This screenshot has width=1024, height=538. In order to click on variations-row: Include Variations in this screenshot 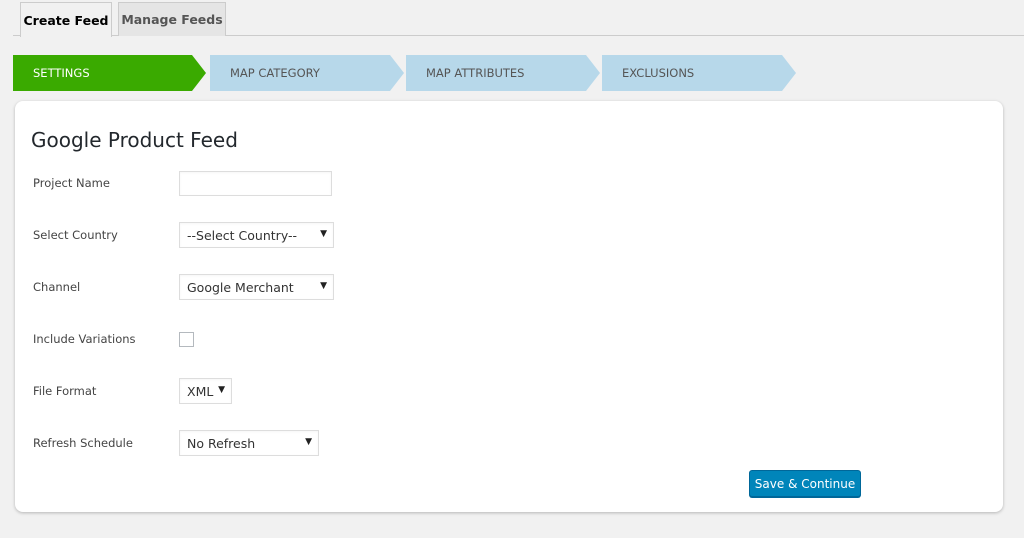, I will do `click(113, 339)`.